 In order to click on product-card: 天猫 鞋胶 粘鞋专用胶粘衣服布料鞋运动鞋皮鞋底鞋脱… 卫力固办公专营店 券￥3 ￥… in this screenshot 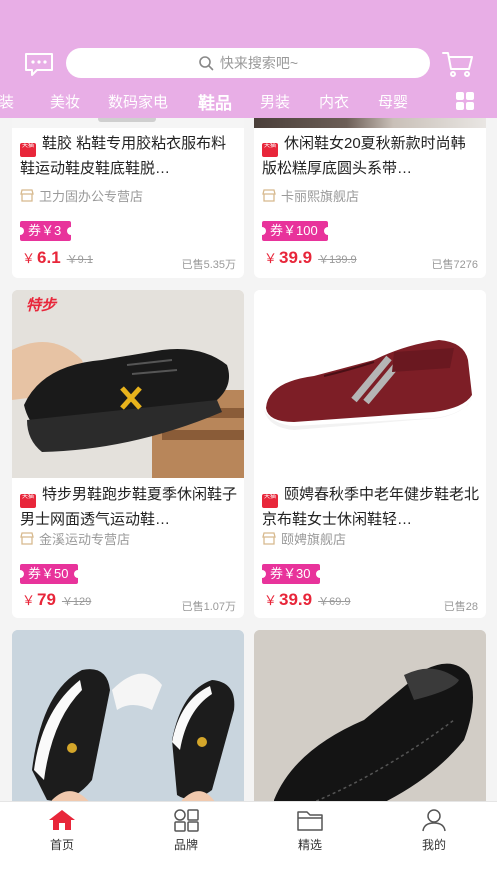, I will do `click(128, 198)`.